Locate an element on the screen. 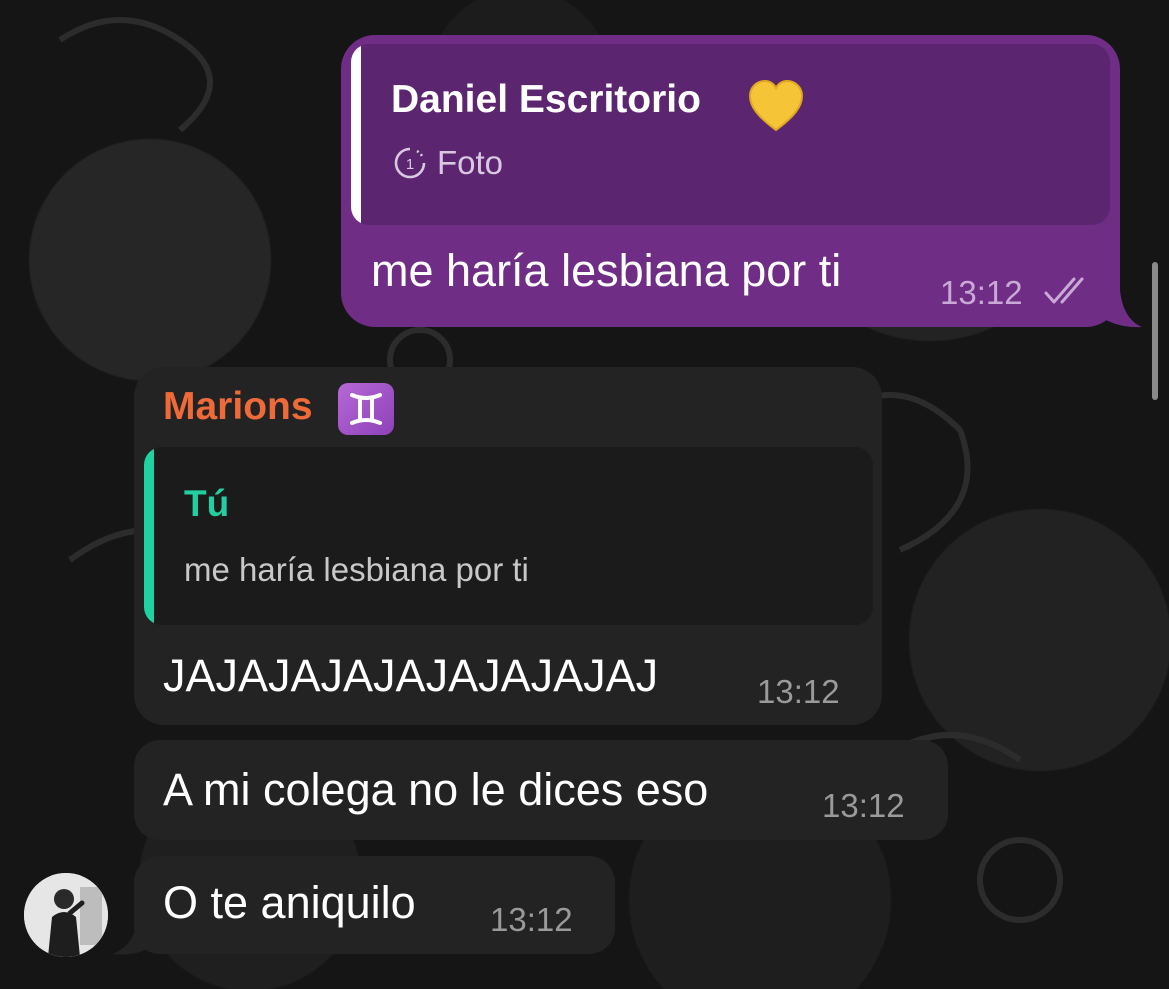  incoming-reply-quote: Tú me haría lesbiana por ti is located at coordinates (508, 536).